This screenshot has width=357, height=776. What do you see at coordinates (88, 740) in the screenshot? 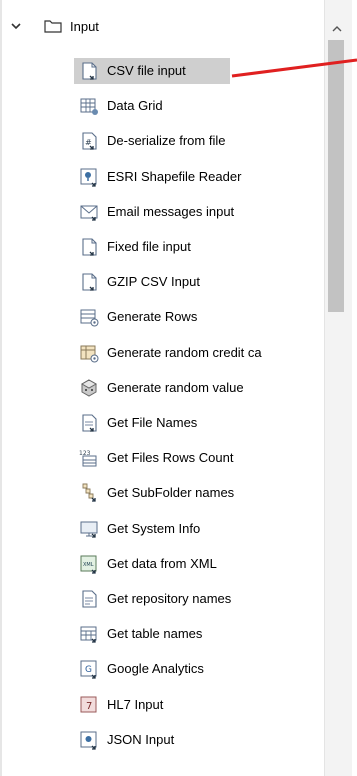
I see `json-icon` at bounding box center [88, 740].